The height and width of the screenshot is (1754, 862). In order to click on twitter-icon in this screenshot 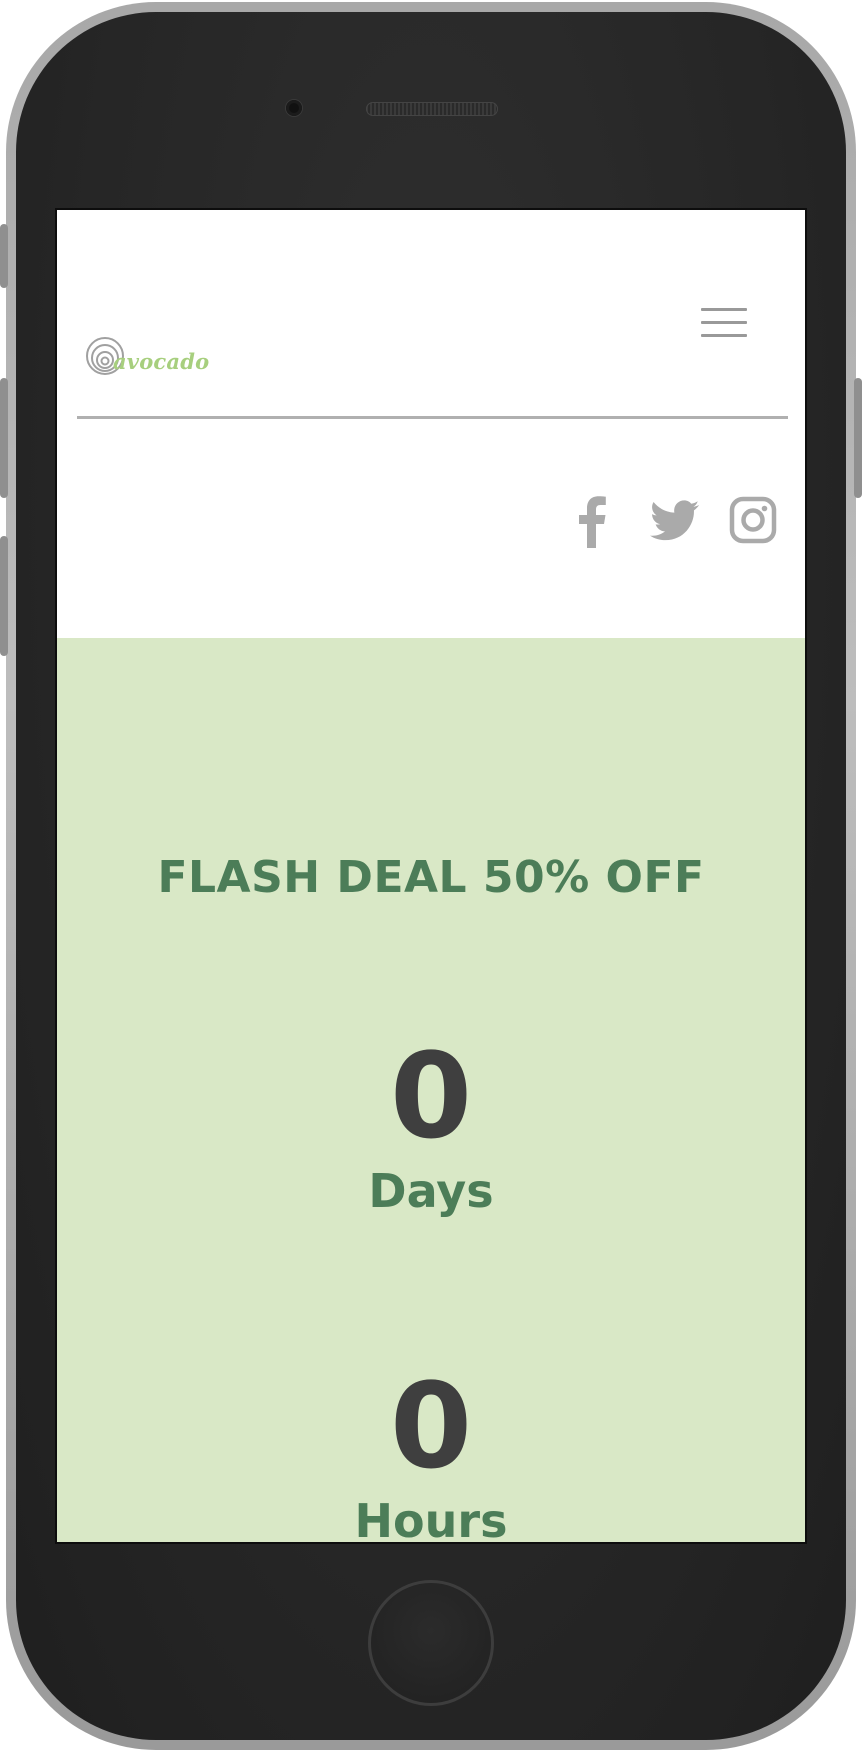, I will do `click(675, 521)`.